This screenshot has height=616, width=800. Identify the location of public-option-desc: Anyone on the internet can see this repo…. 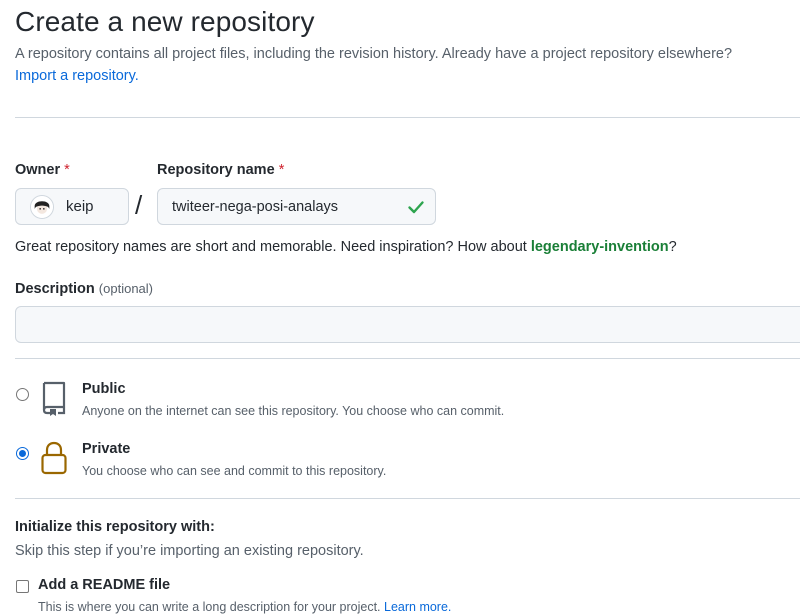
(293, 411).